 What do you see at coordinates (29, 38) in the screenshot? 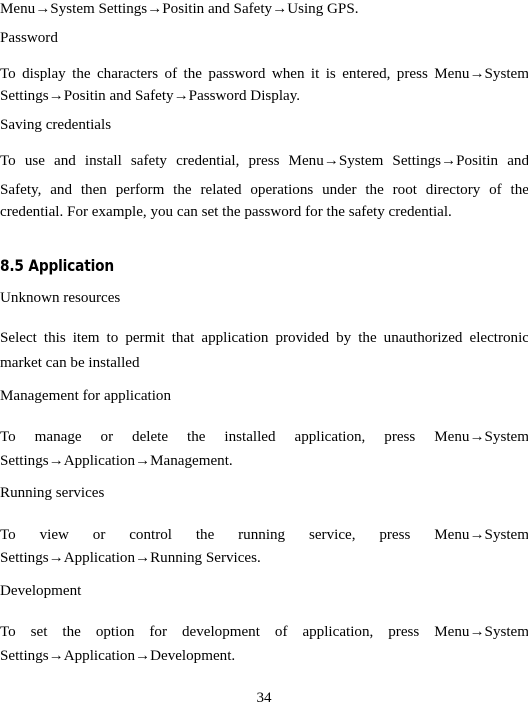
I see `subheading-password: Password` at bounding box center [29, 38].